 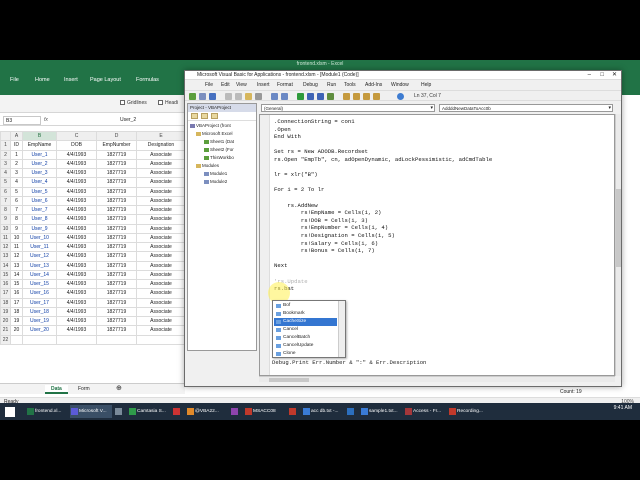 I want to click on cell: User_15, so click(x=39, y=284).